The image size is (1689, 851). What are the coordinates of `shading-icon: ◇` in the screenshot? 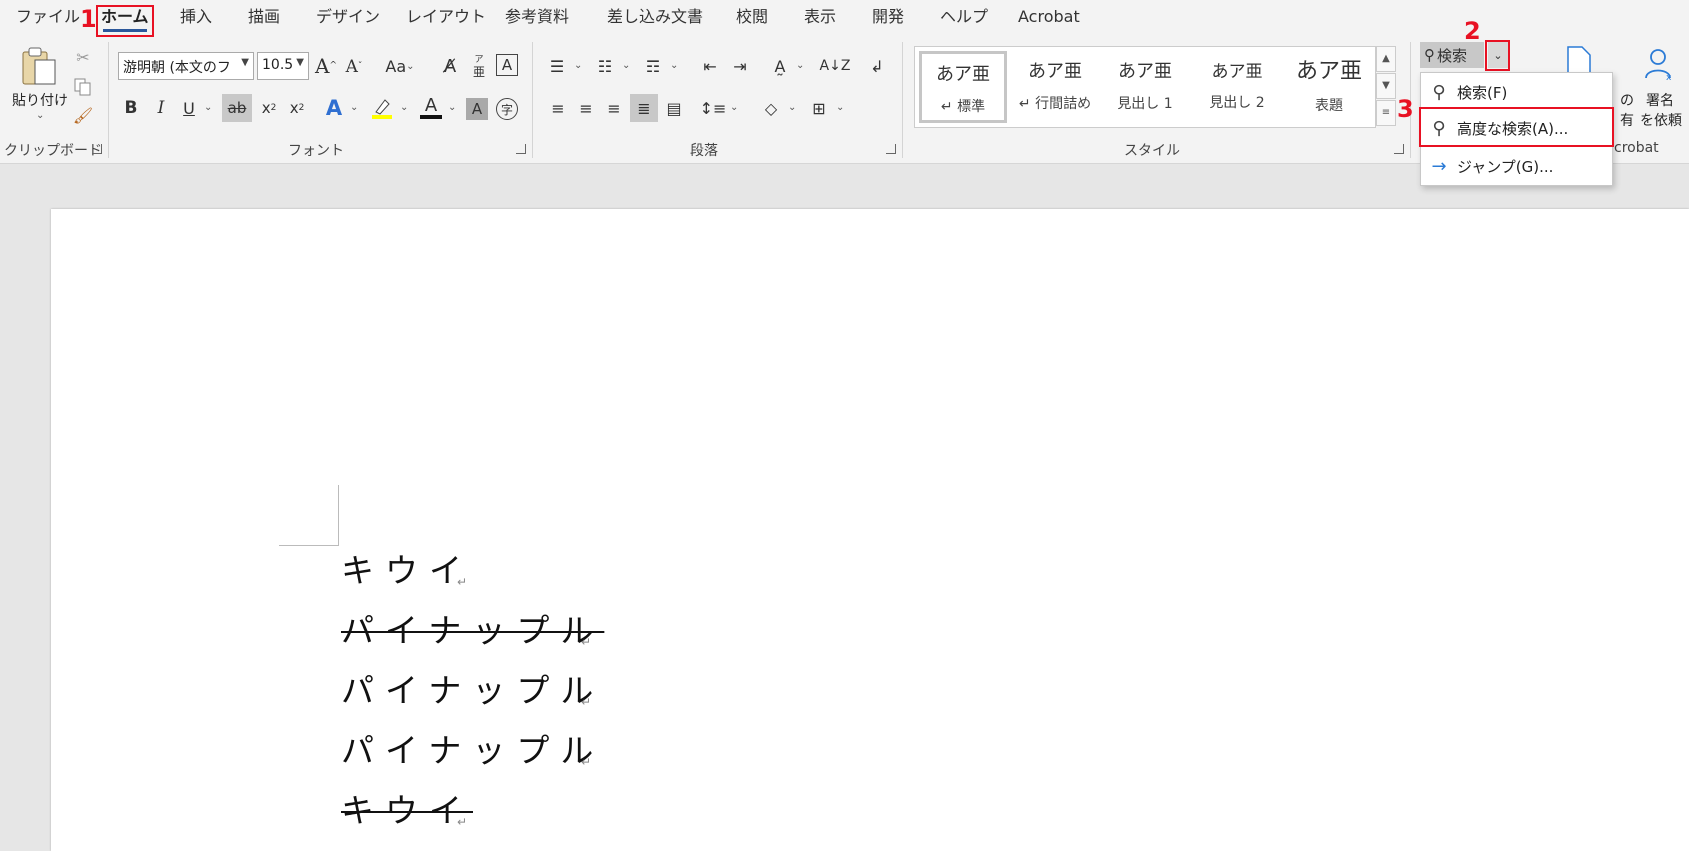 It's located at (771, 108).